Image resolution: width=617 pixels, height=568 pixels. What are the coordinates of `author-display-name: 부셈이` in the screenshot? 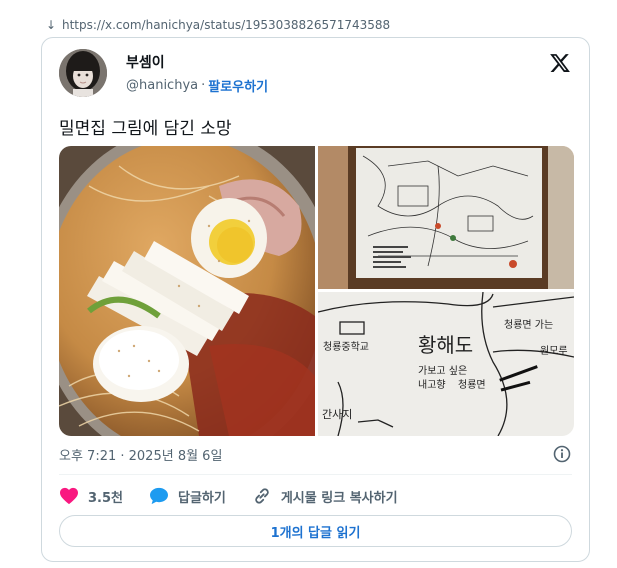 It's located at (145, 62).